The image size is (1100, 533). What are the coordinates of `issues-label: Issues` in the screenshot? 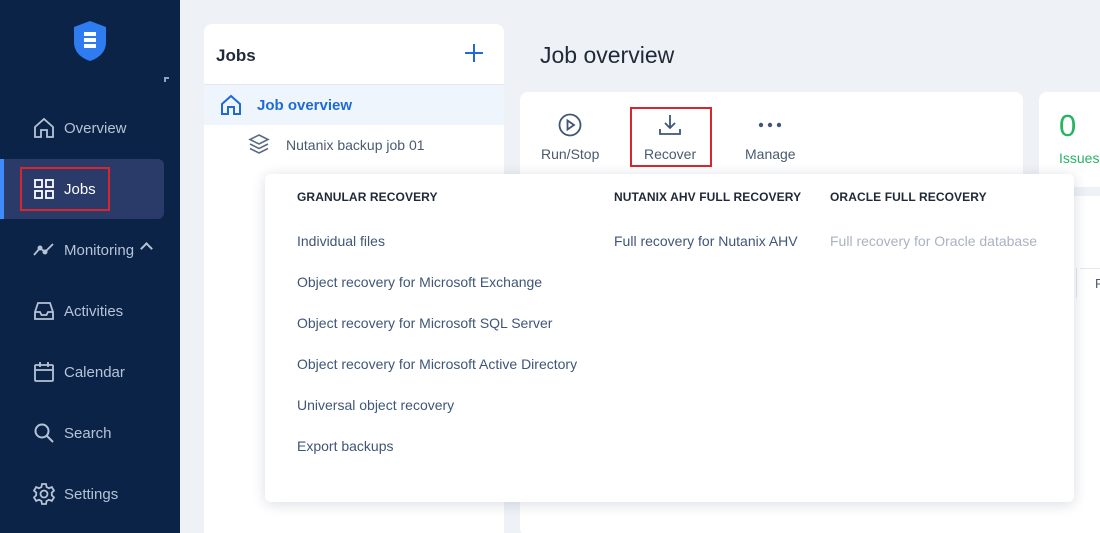 It's located at (1079, 158).